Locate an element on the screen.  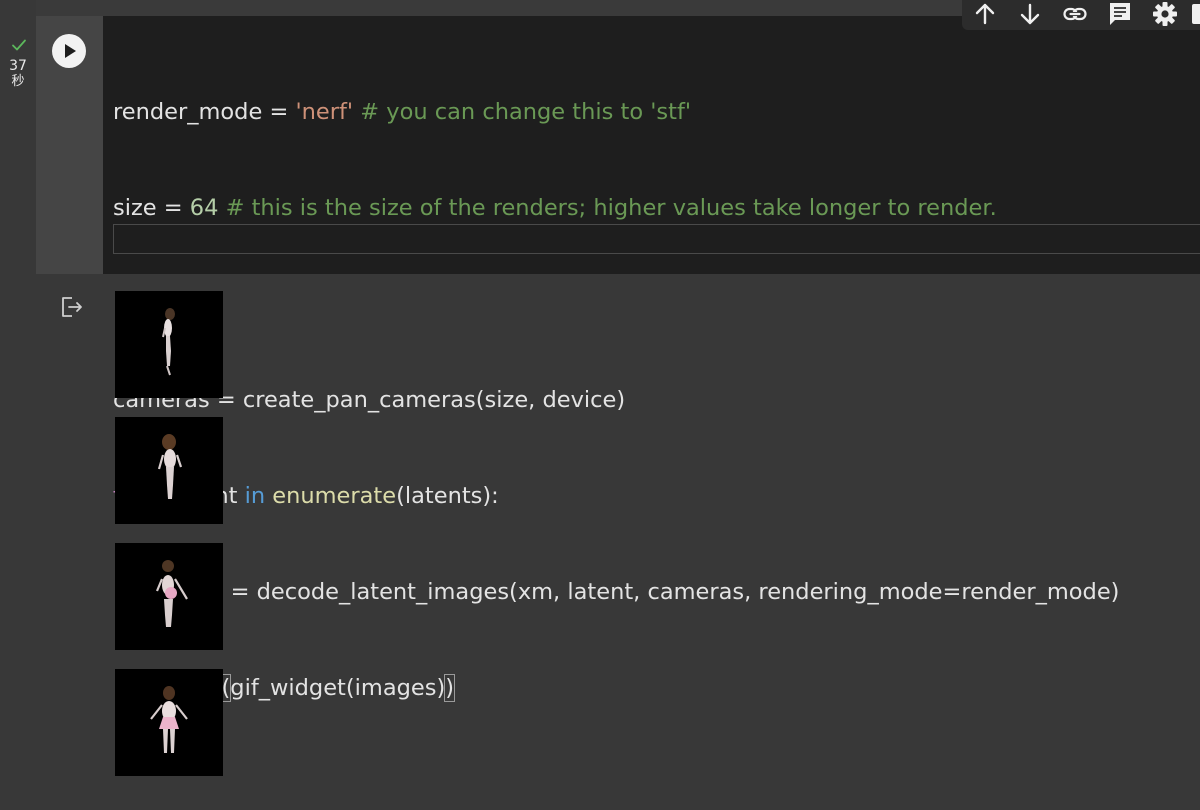
cell-toolbar is located at coordinates (1081, 15).